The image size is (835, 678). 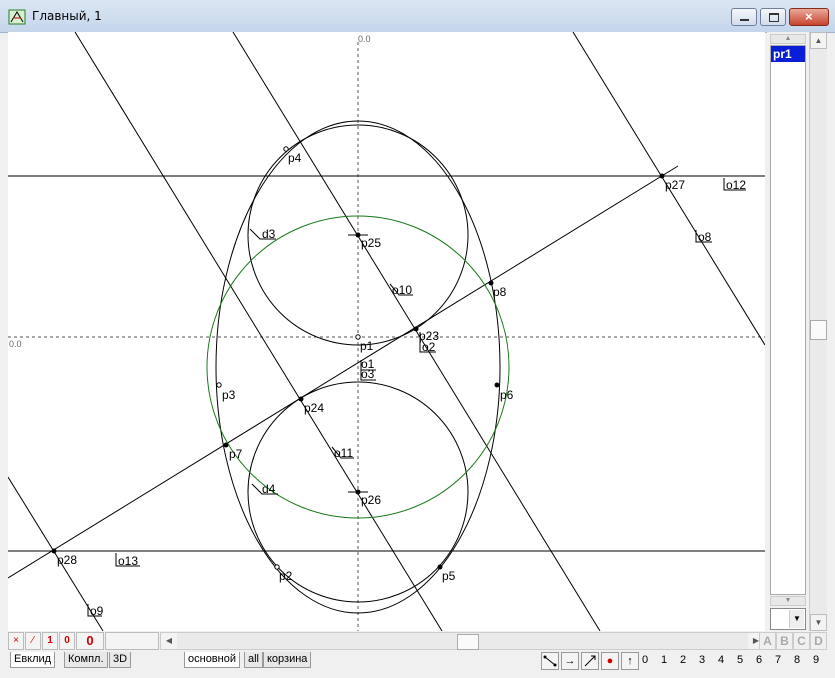 I want to click on digit-0: 0, so click(x=645, y=660).